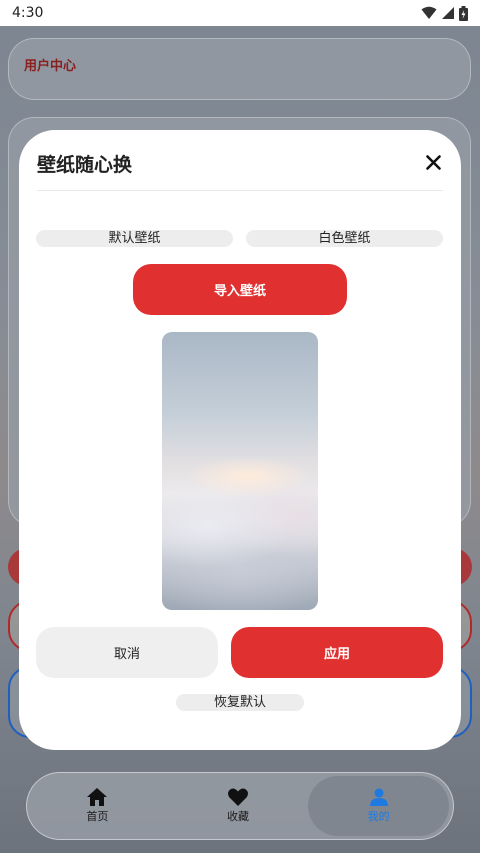  I want to click on bottom-navigation: 首页 收藏 我的, so click(240, 806).